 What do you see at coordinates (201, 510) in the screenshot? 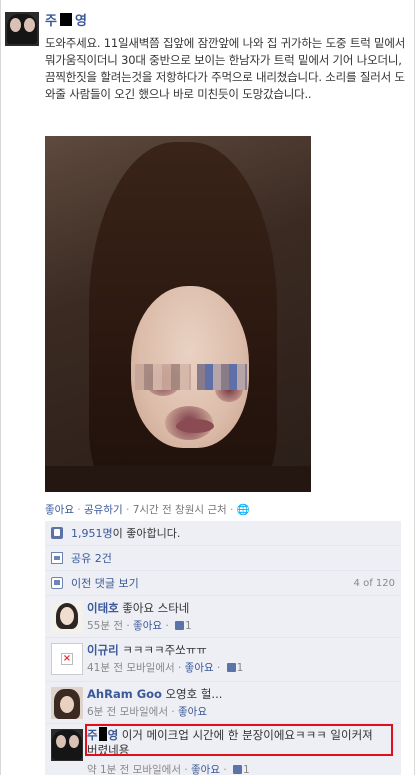
I see `post-location: 창원시 근처` at bounding box center [201, 510].